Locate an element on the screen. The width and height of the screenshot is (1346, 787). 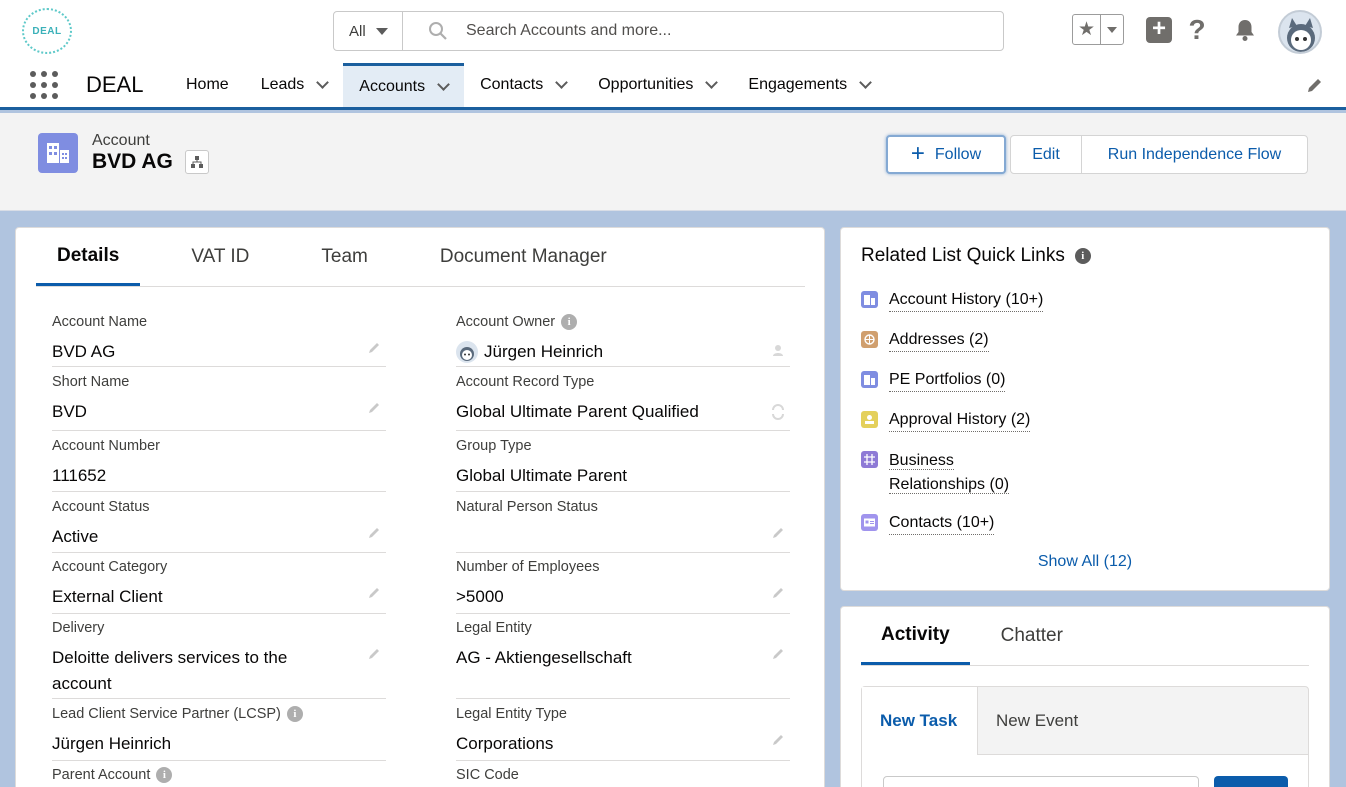
task-subject-input is located at coordinates (1041, 781).